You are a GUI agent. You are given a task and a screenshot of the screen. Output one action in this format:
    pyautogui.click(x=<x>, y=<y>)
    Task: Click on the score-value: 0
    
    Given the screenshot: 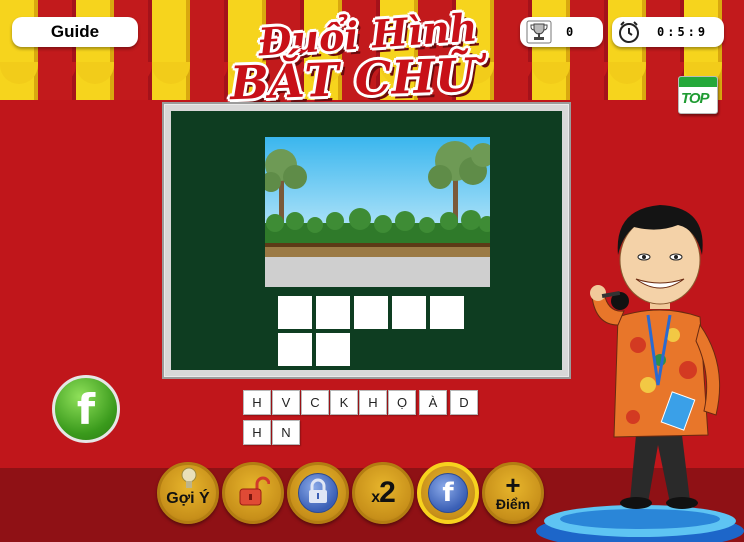 What is the action you would take?
    pyautogui.click(x=570, y=32)
    